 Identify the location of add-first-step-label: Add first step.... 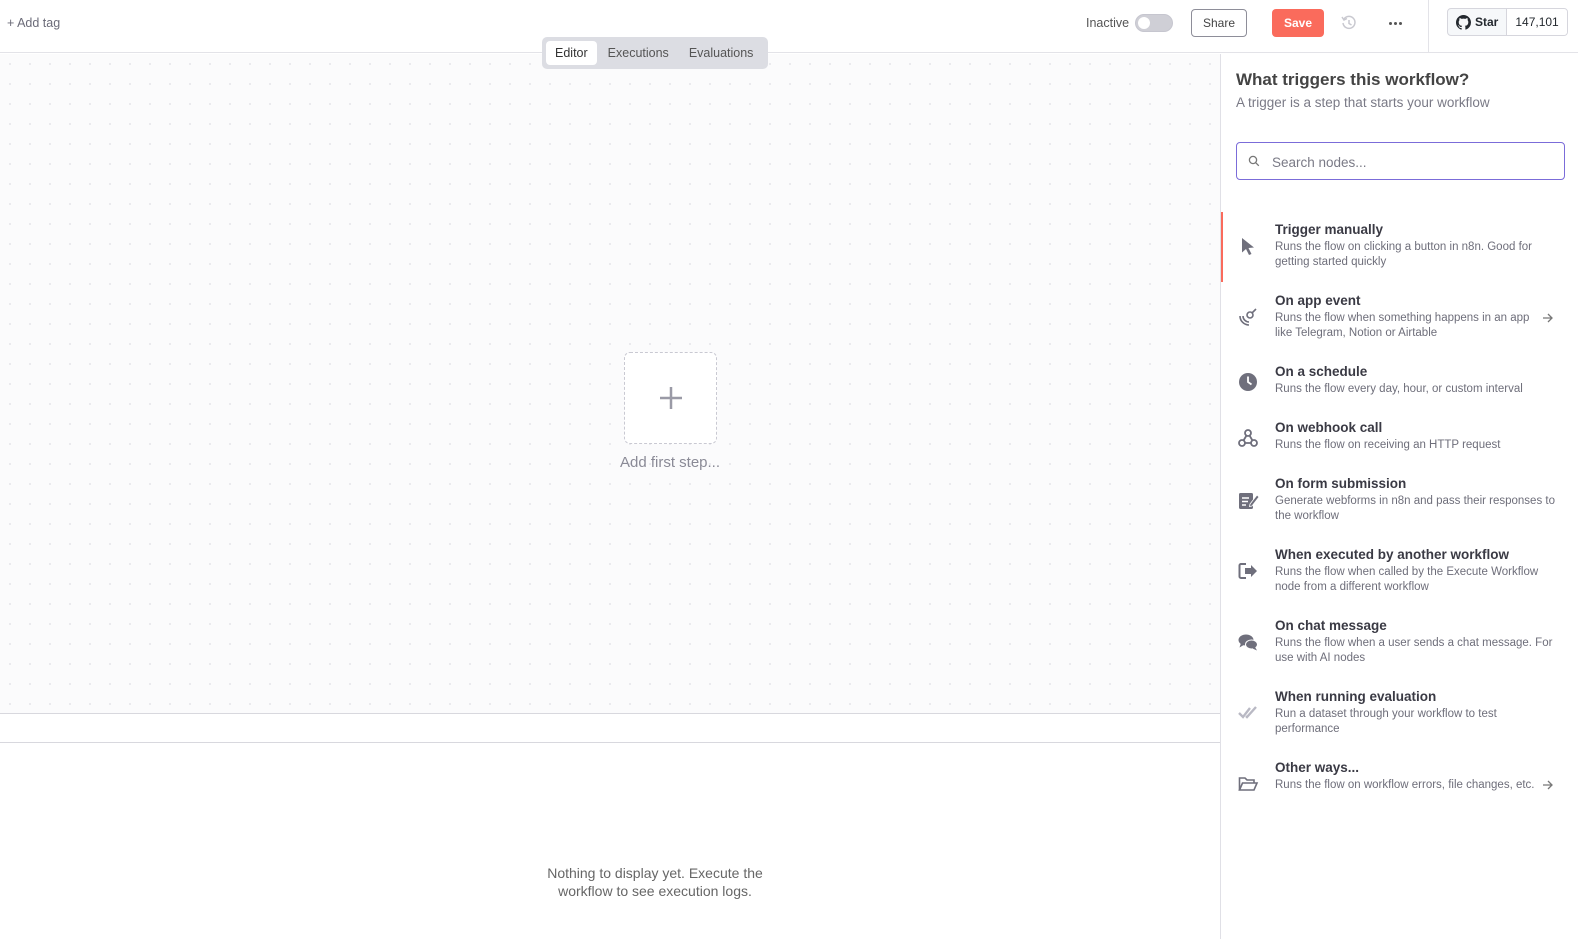
(670, 462).